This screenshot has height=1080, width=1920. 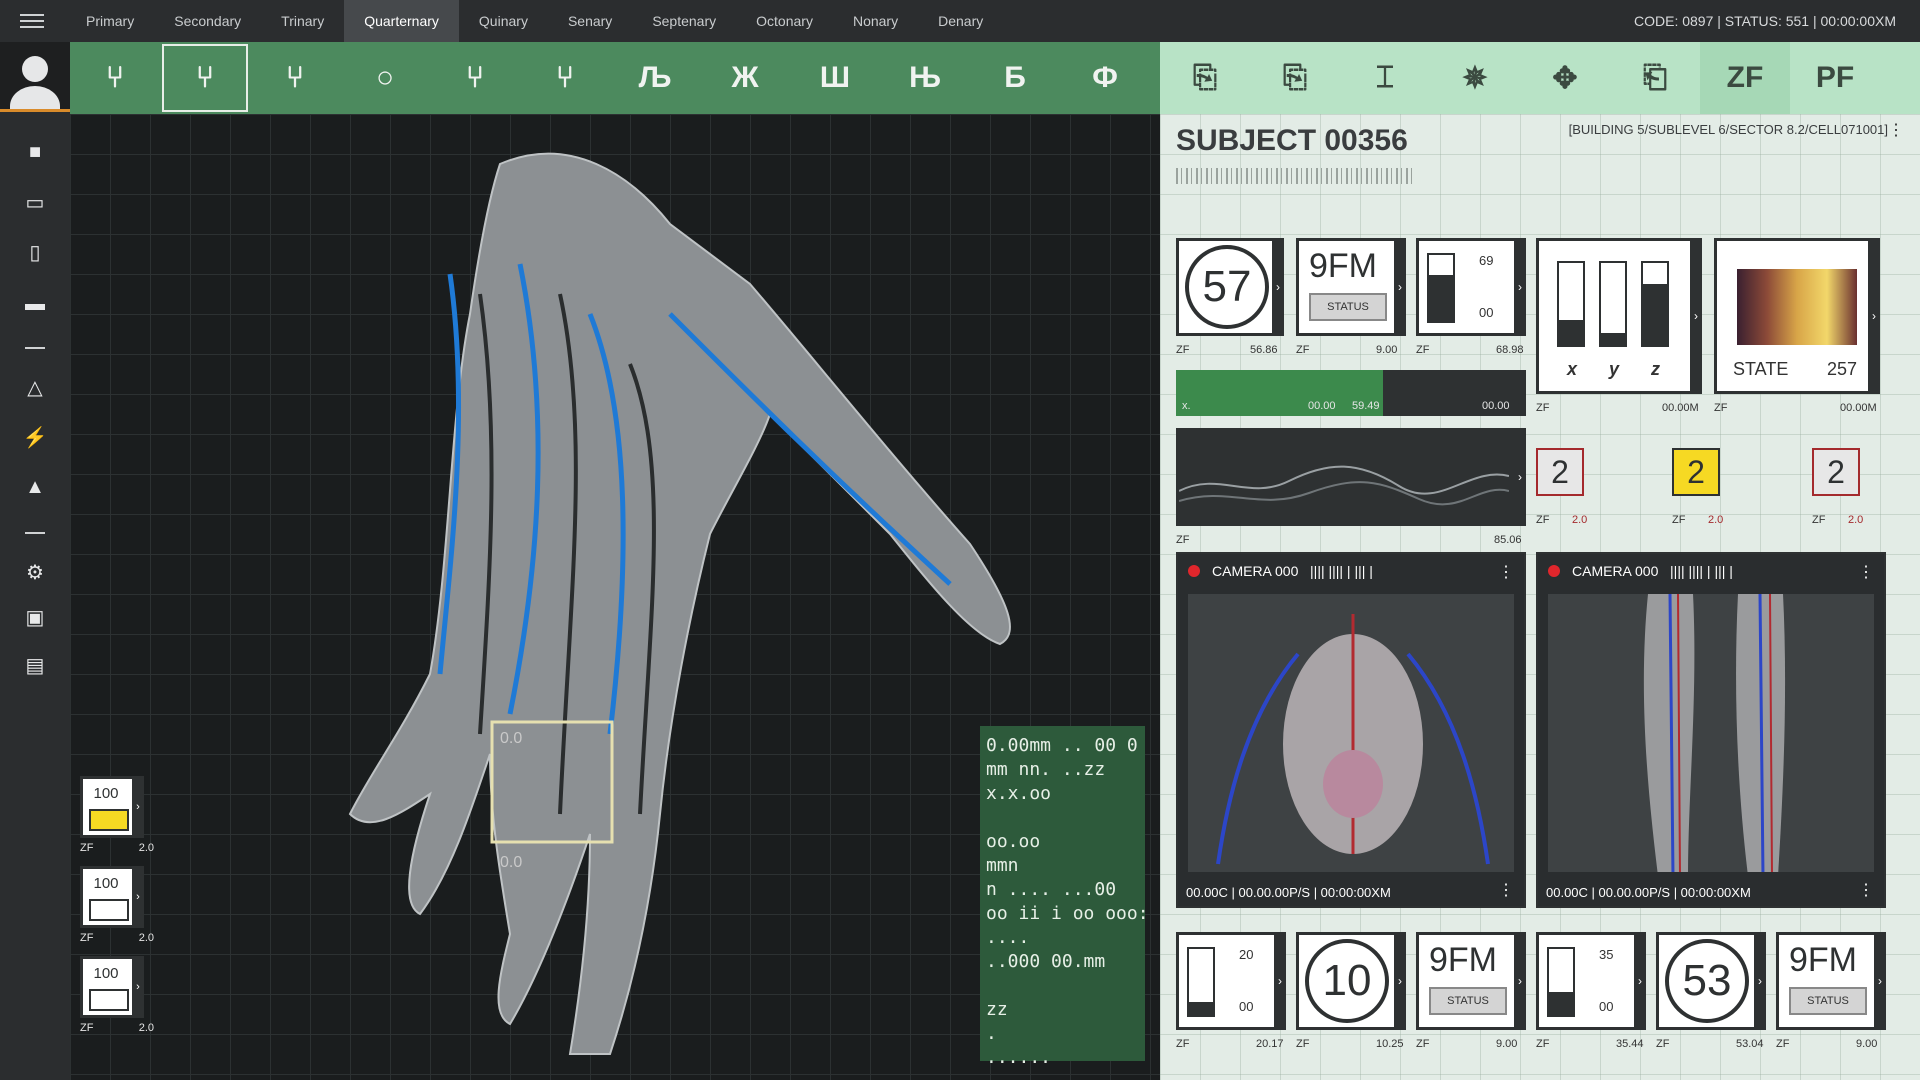 What do you see at coordinates (475, 78) in the screenshot?
I see `tool-button-5: ⑂` at bounding box center [475, 78].